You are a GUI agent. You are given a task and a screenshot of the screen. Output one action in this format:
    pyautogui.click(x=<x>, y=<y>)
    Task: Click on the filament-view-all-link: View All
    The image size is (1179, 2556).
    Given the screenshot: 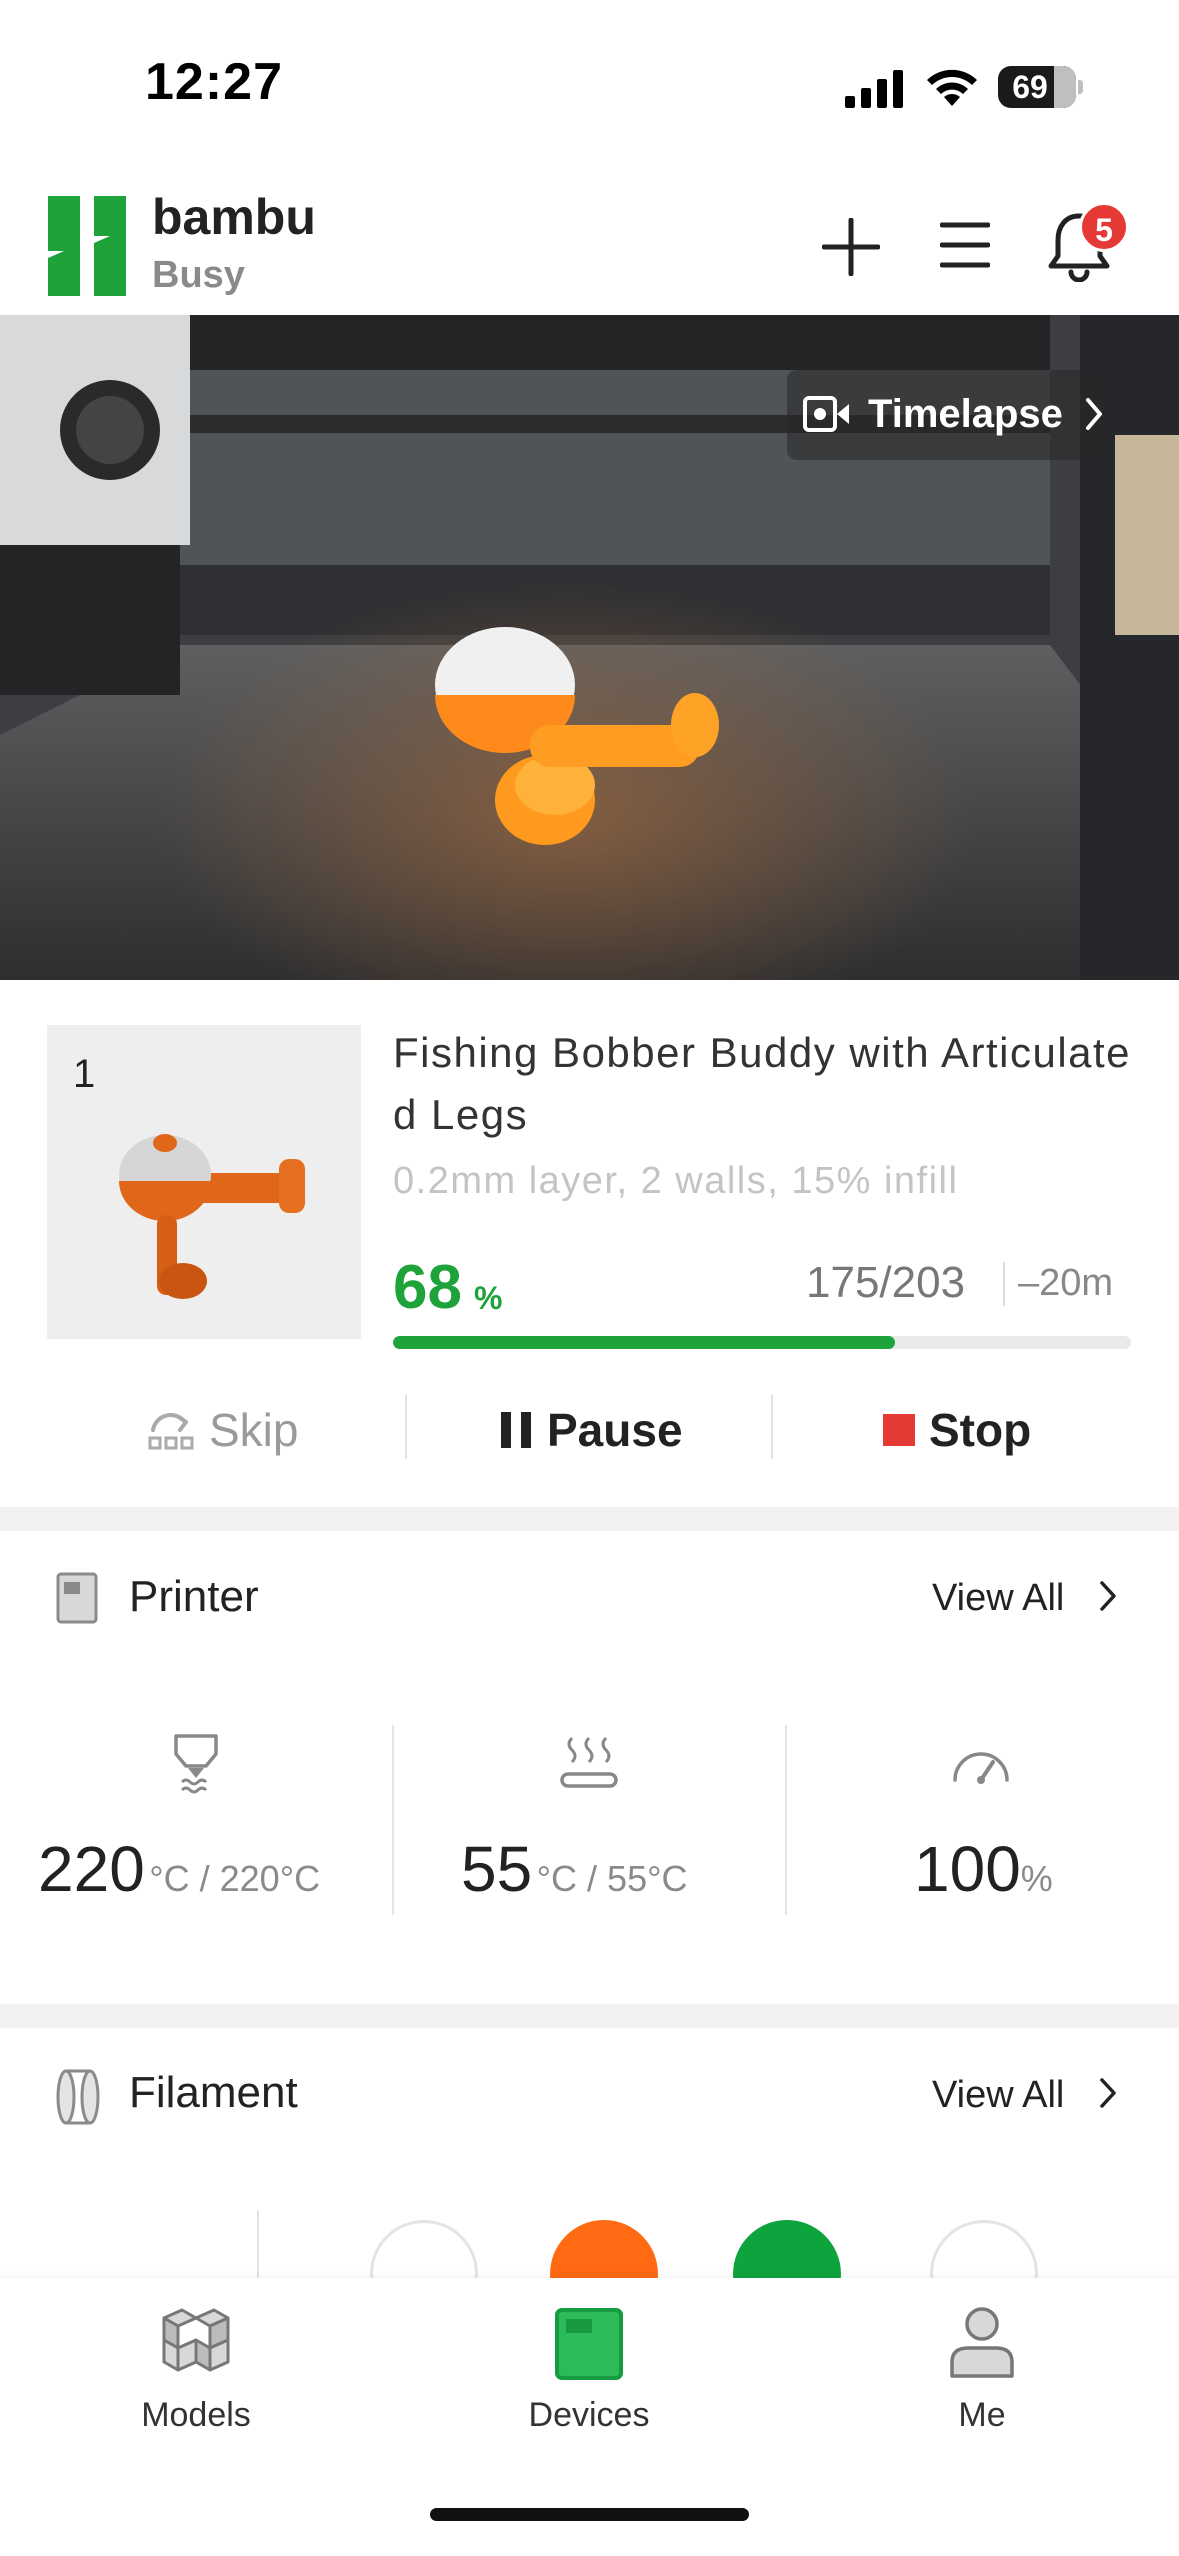 What is the action you would take?
    pyautogui.click(x=998, y=2095)
    